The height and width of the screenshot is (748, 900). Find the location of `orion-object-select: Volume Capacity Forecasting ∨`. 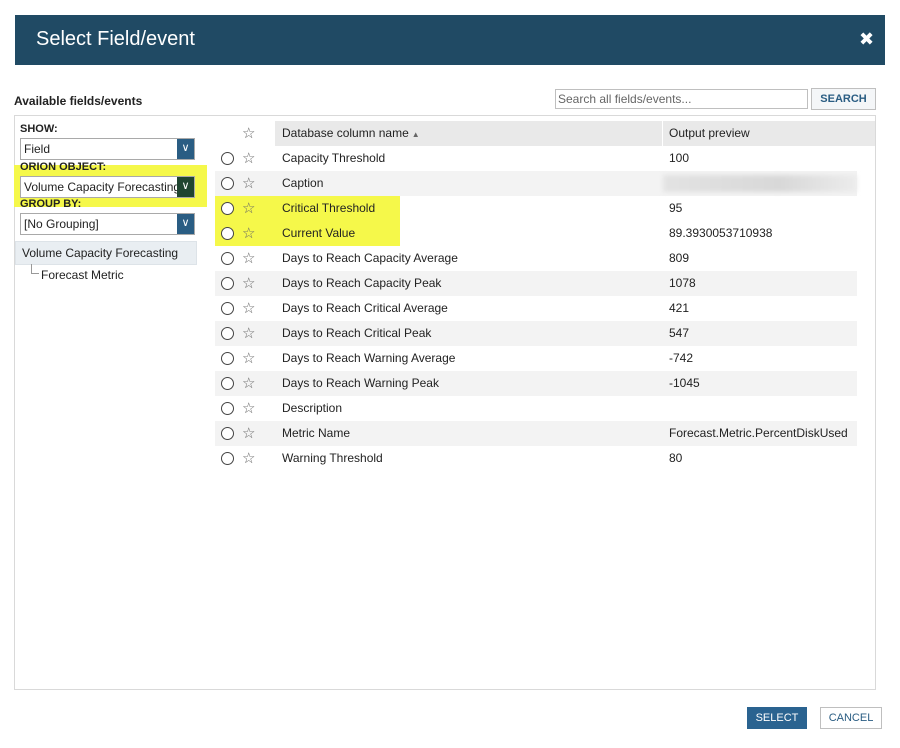

orion-object-select: Volume Capacity Forecasting ∨ is located at coordinates (107, 187).